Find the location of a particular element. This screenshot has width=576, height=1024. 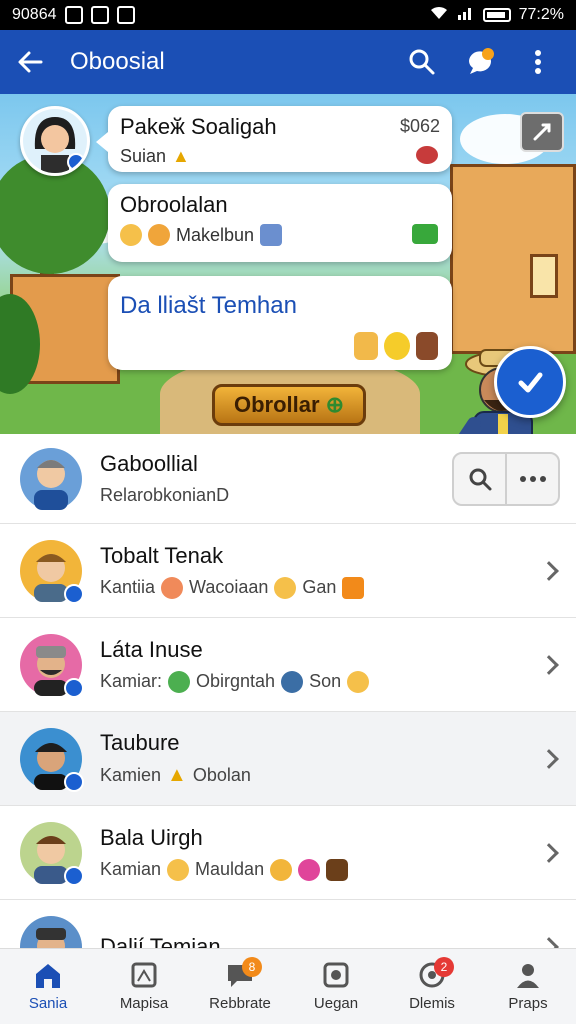

flower-icon is located at coordinates (172, 587).